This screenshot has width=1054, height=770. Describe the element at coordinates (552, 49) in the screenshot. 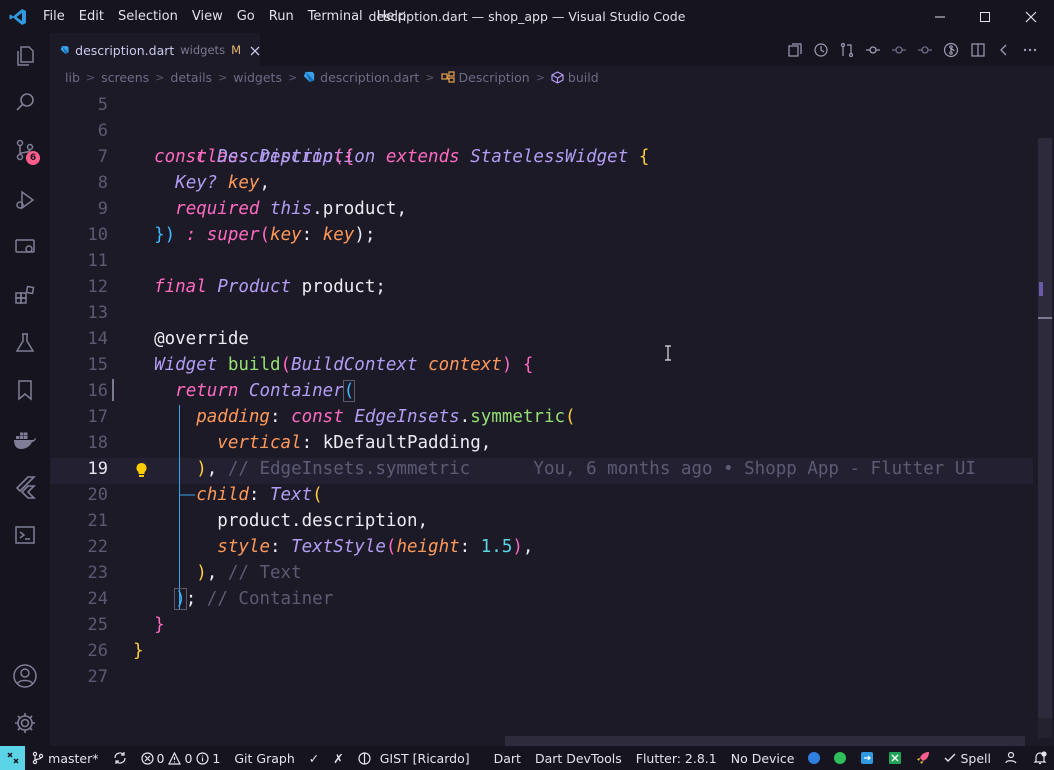

I see `tab-bar: description.dart widgets M` at that location.